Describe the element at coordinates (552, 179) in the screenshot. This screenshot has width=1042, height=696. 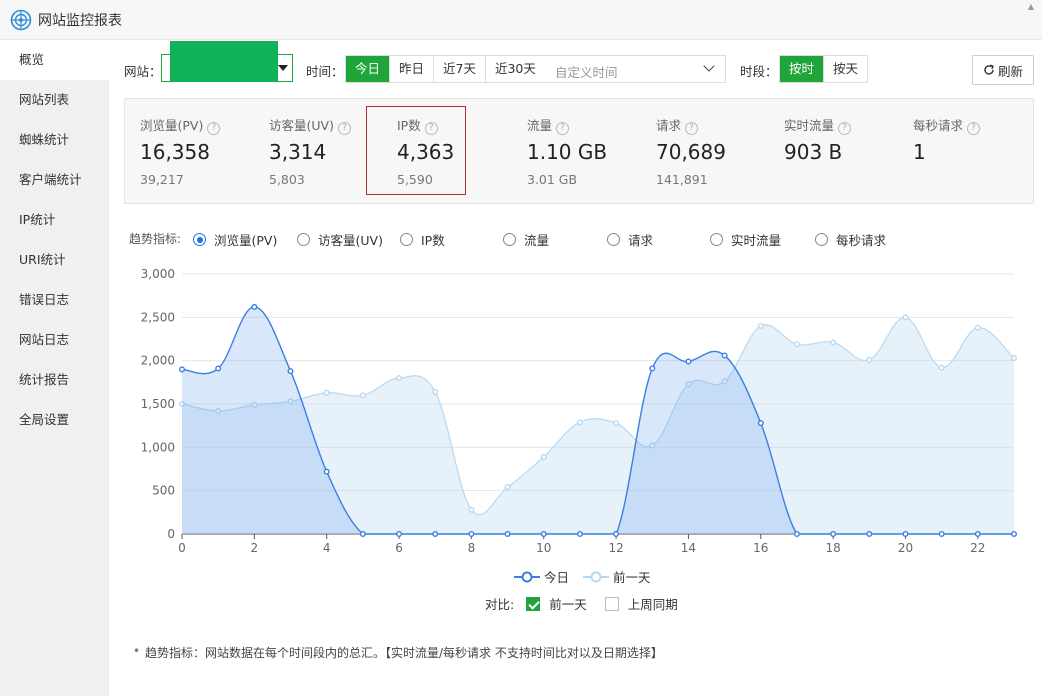
I see `stat-prev-value: 3.01 GB` at that location.